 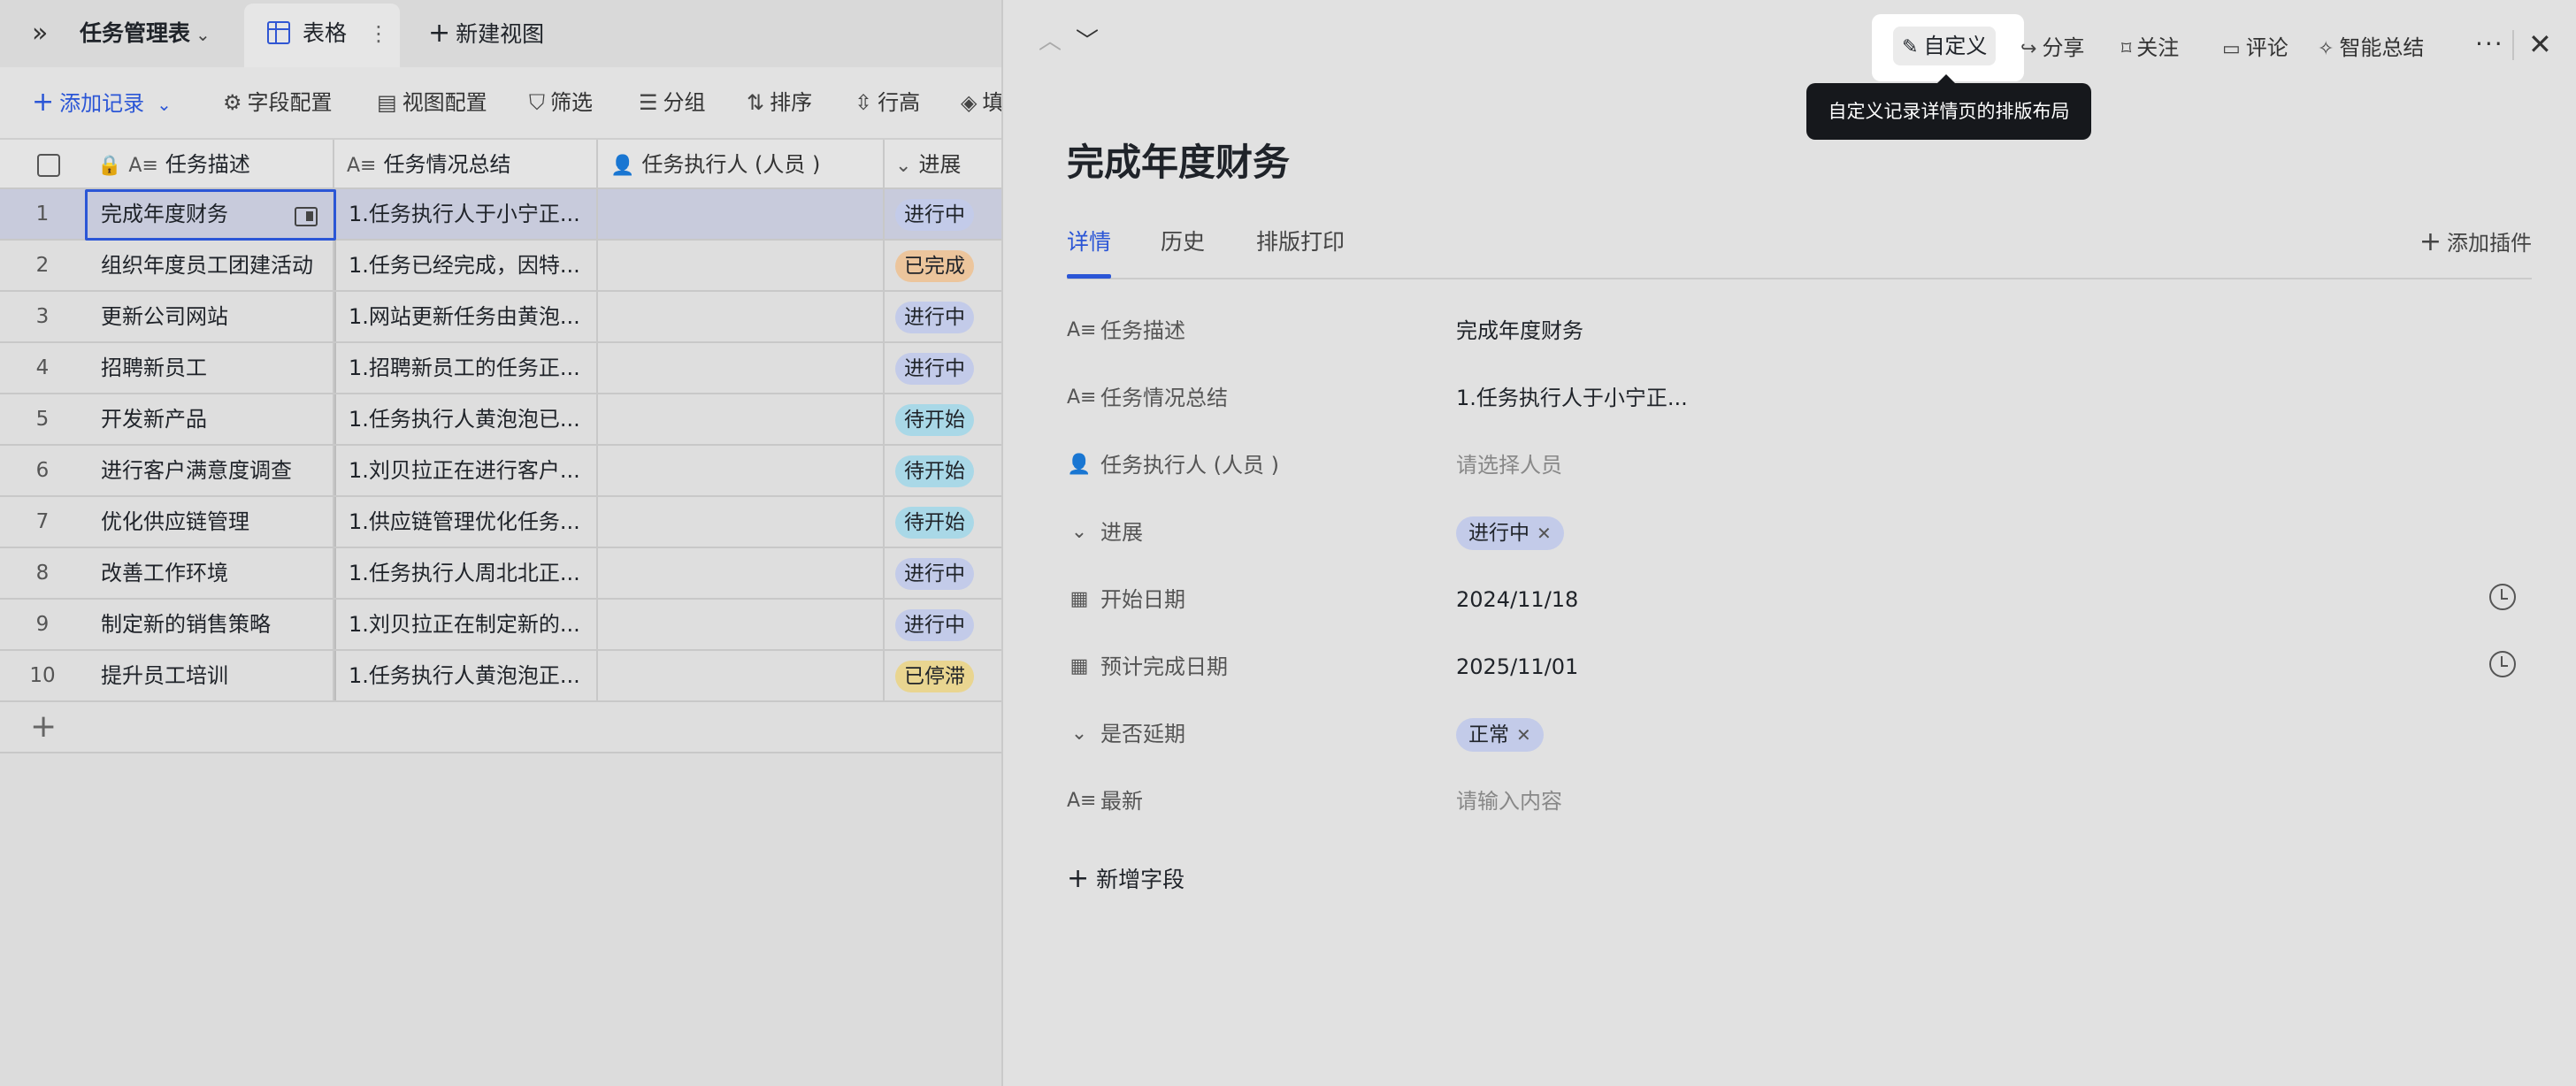 I want to click on table-name-dropdown: 任务管理表 ⌄, so click(x=145, y=34).